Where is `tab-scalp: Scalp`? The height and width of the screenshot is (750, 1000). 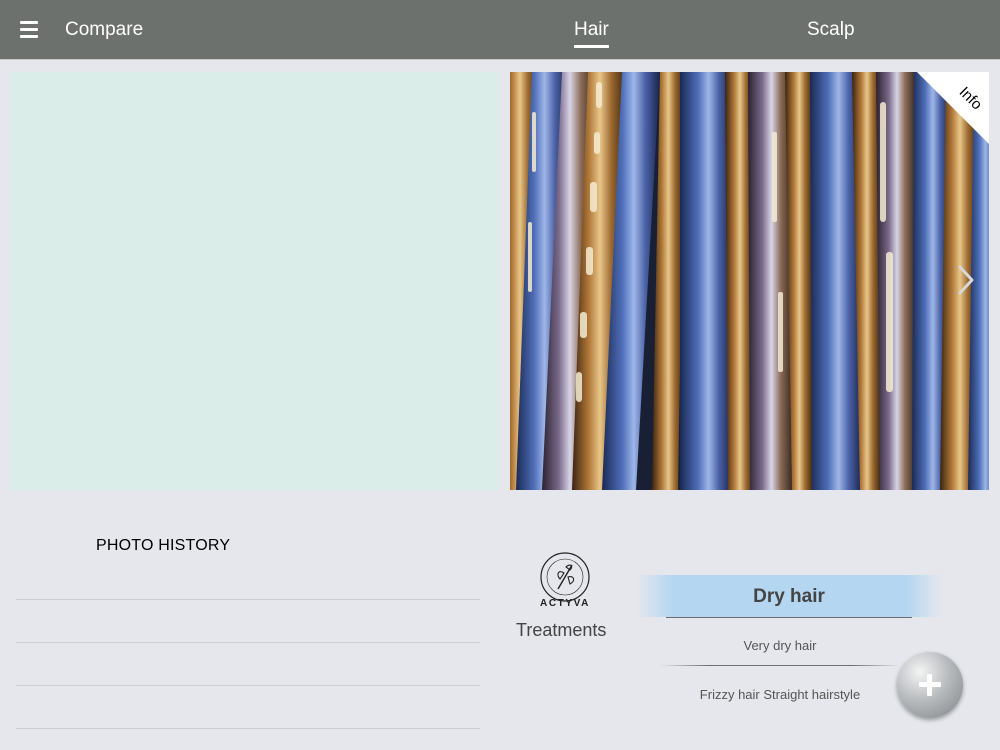
tab-scalp: Scalp is located at coordinates (831, 30).